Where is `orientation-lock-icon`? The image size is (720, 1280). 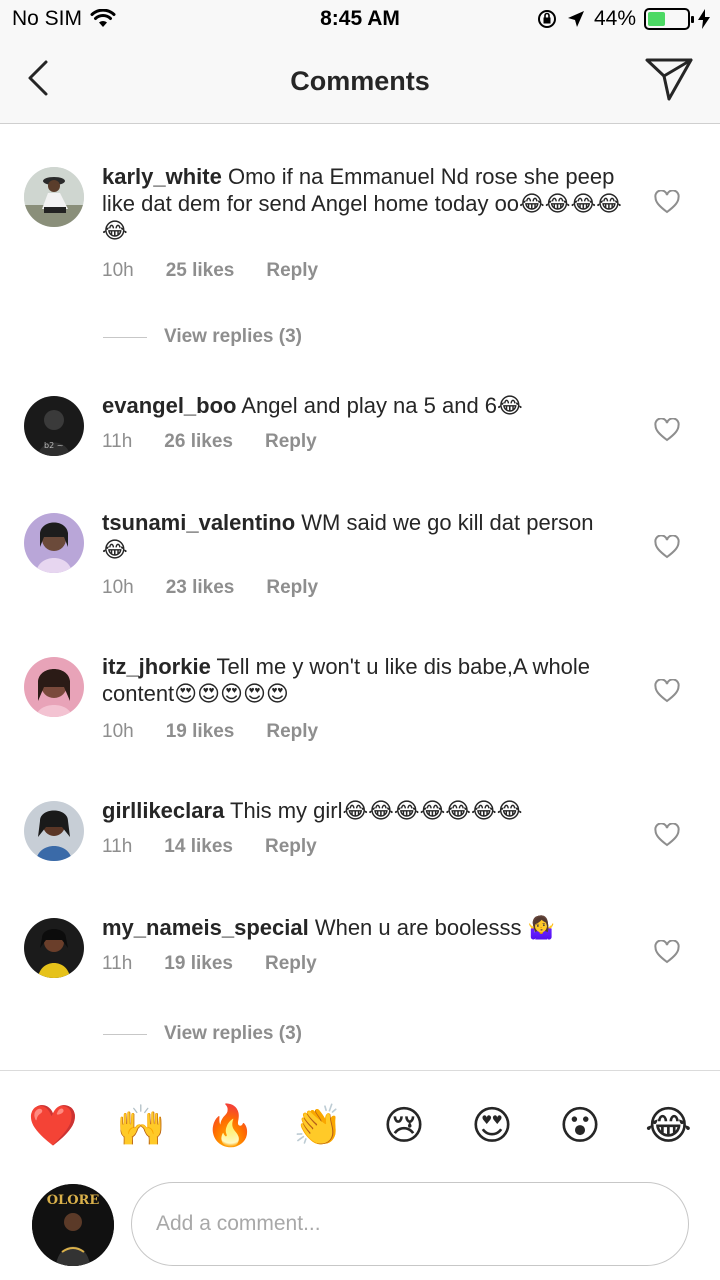
orientation-lock-icon is located at coordinates (546, 19).